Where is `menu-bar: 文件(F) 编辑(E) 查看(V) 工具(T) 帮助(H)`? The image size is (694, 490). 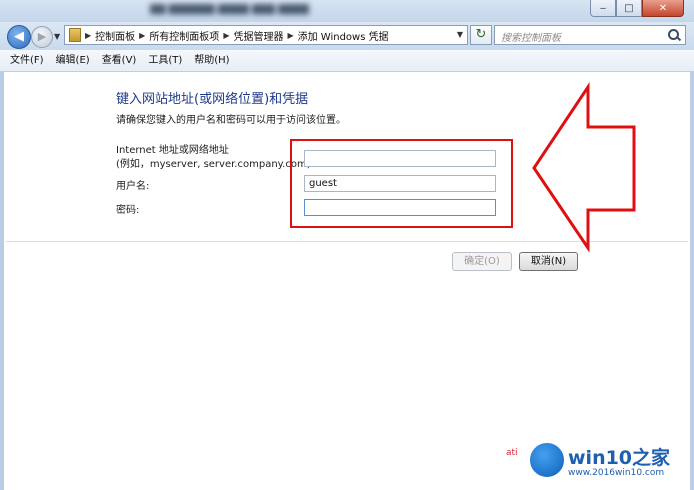 menu-bar: 文件(F) 编辑(E) 查看(V) 工具(T) 帮助(H) is located at coordinates (347, 61).